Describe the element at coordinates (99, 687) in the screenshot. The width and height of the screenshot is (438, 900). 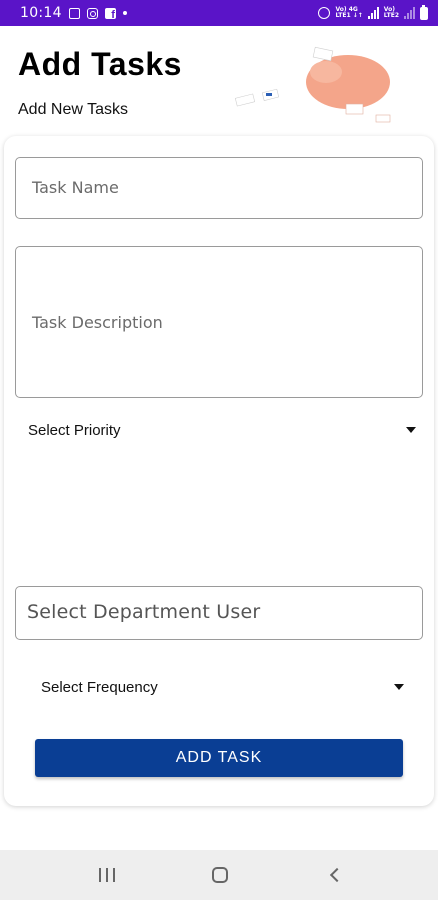
I see `frequency-select-label: Select Frequency` at that location.